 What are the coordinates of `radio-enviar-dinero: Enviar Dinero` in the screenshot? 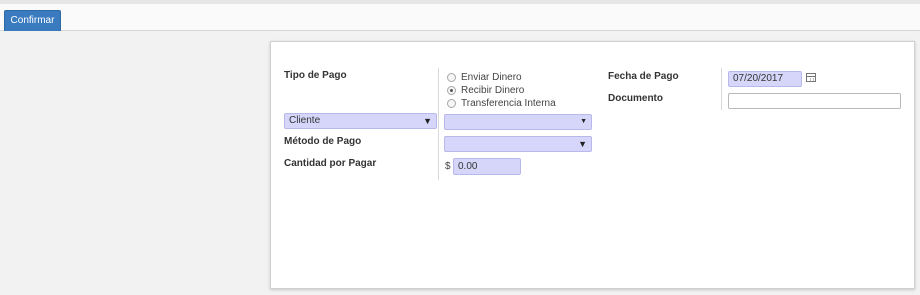 It's located at (484, 77).